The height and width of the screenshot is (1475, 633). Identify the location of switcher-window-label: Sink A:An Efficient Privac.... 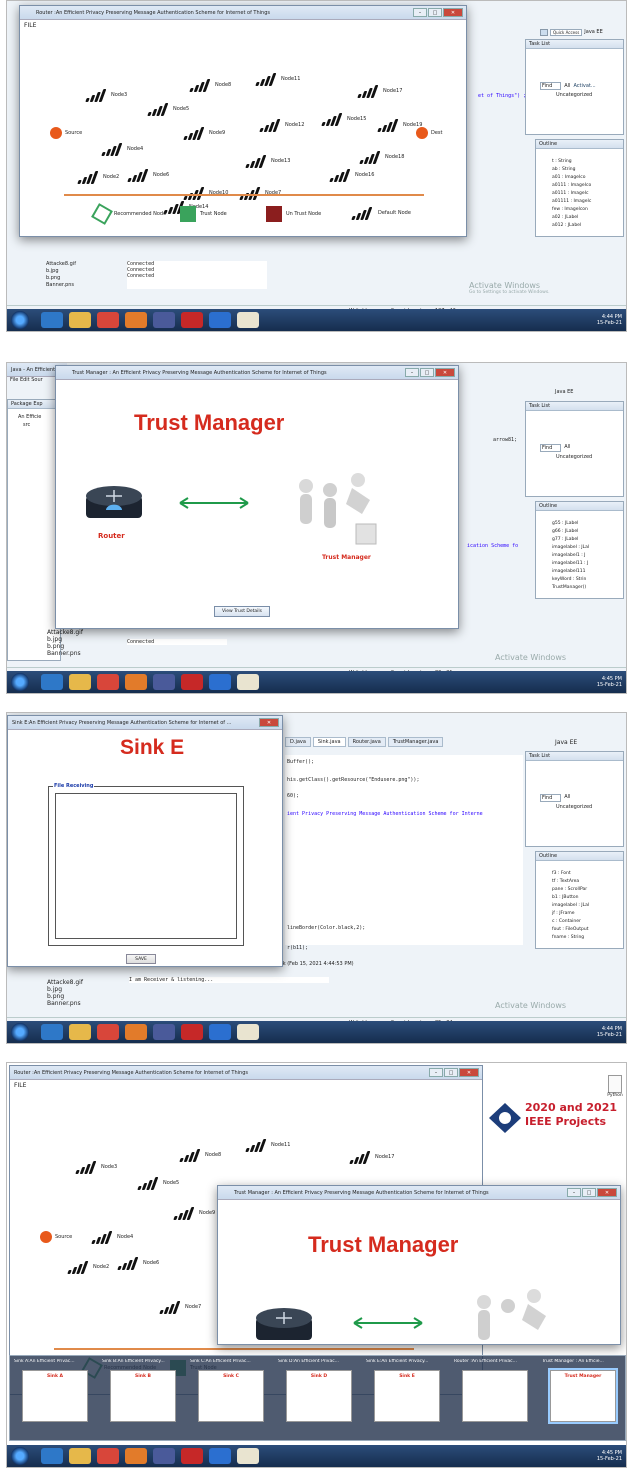
(57, 1361).